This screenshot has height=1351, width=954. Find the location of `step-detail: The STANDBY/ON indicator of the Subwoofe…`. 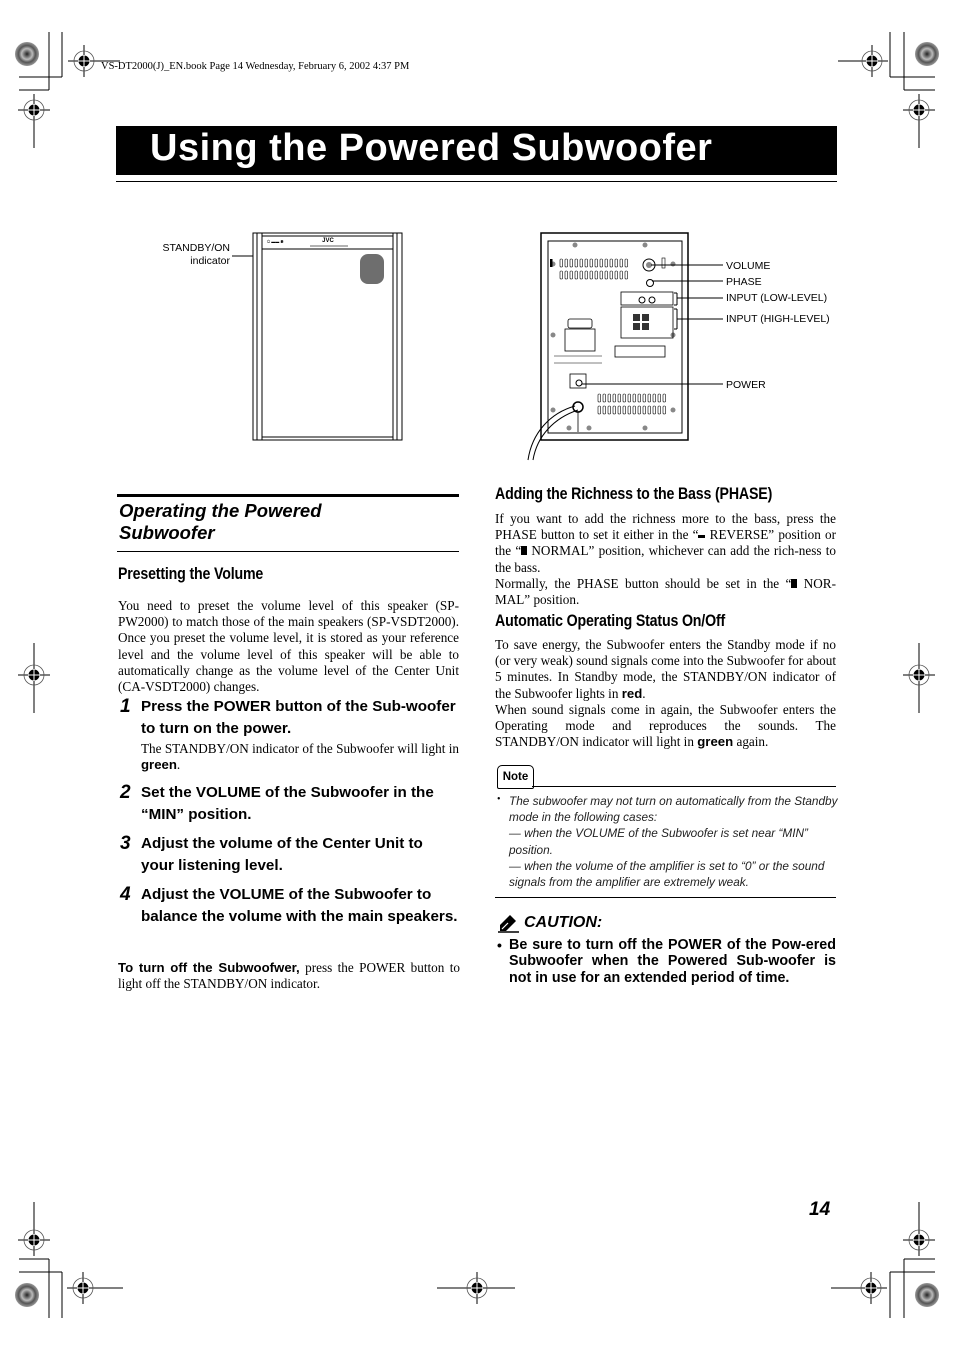

step-detail: The STANDBY/ON indicator of the Subwoofe… is located at coordinates (300, 757).